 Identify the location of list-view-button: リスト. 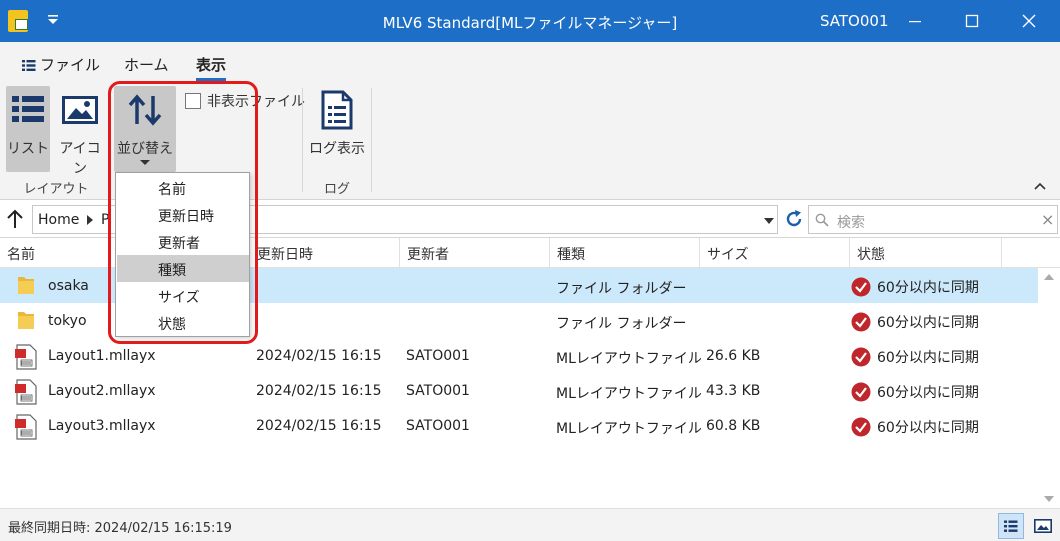
(28, 129).